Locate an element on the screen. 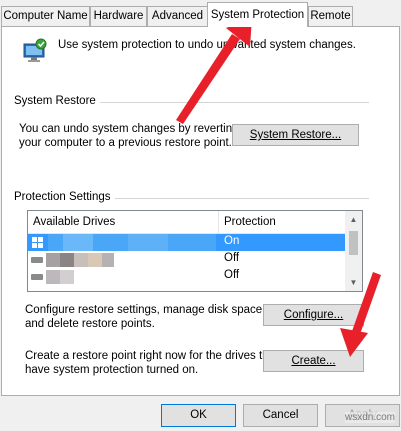 This screenshot has height=431, width=401. arrow-to-create-button-icon is located at coordinates (360, 314).